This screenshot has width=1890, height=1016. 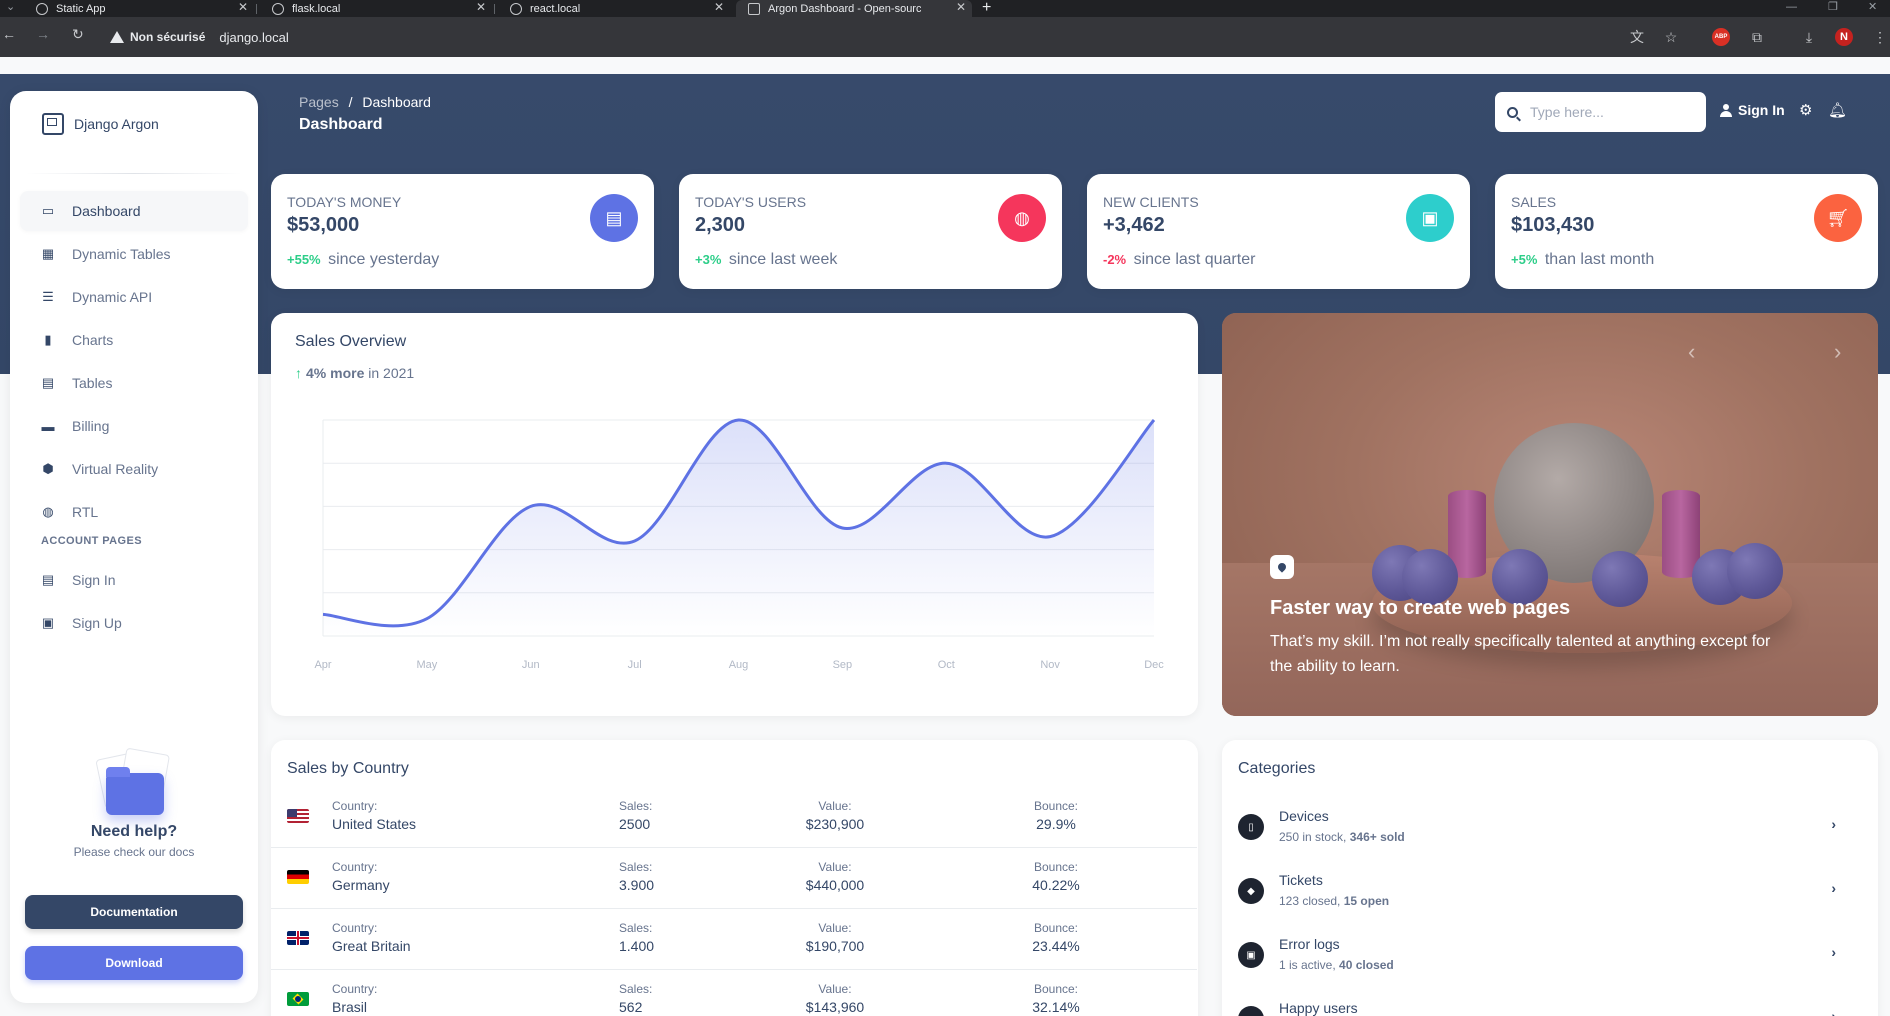 What do you see at coordinates (396, 102) in the screenshot?
I see `breadcrumb-current: Dashboard` at bounding box center [396, 102].